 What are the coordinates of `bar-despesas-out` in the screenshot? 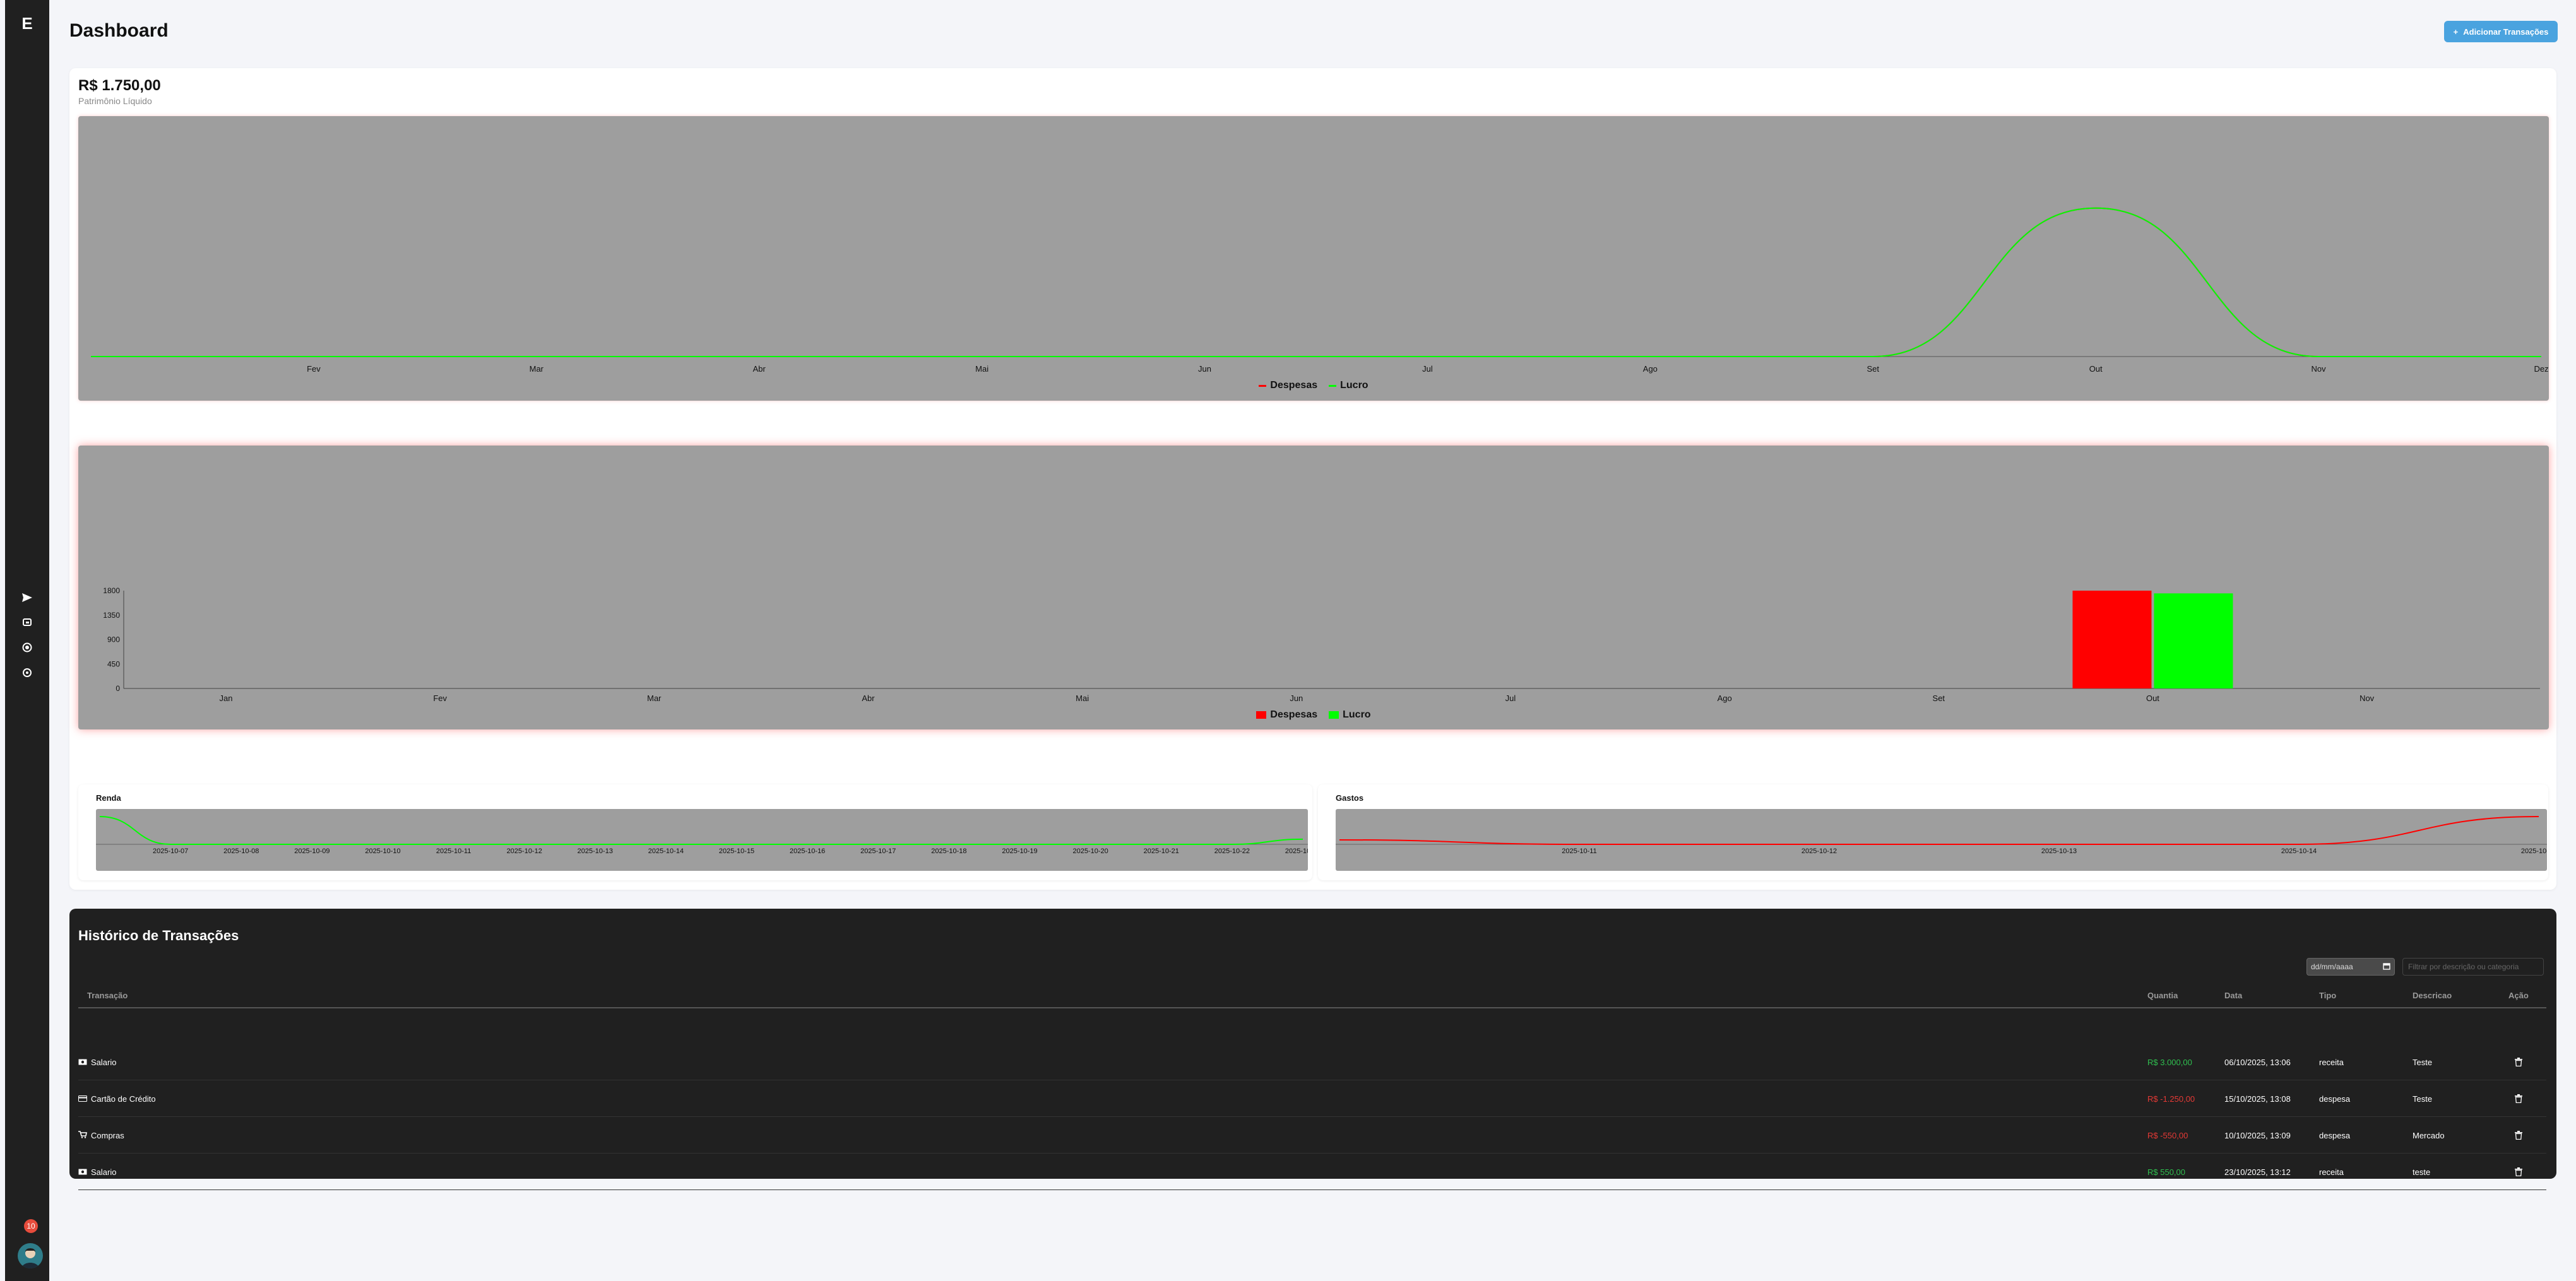 It's located at (2112, 639).